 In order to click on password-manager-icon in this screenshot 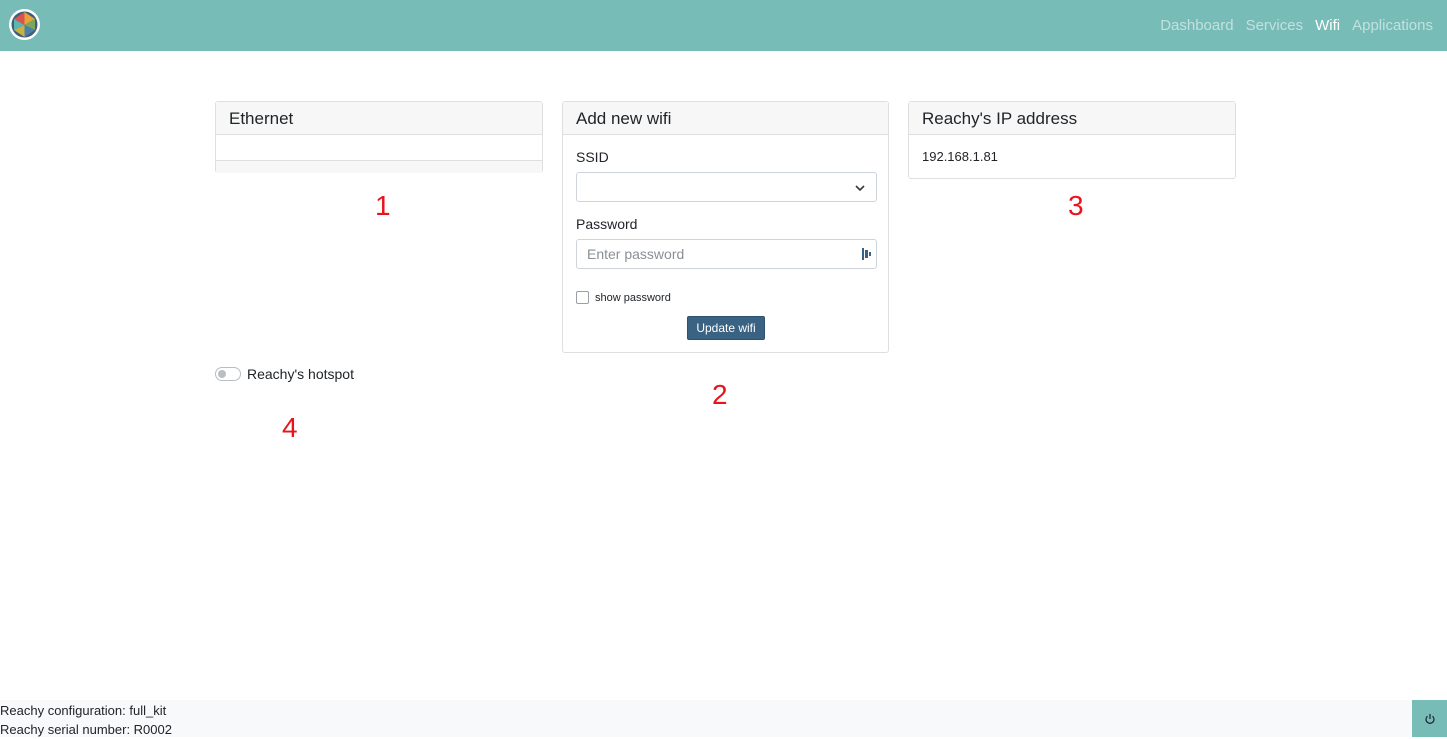, I will do `click(867, 254)`.